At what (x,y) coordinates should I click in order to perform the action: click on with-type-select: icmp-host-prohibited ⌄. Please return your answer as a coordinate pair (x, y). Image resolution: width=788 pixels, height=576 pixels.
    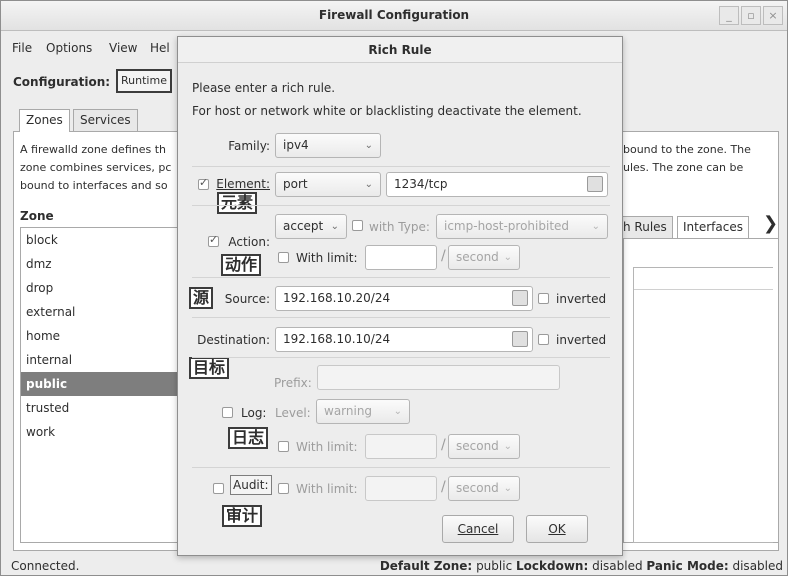
    Looking at the image, I should click on (522, 226).